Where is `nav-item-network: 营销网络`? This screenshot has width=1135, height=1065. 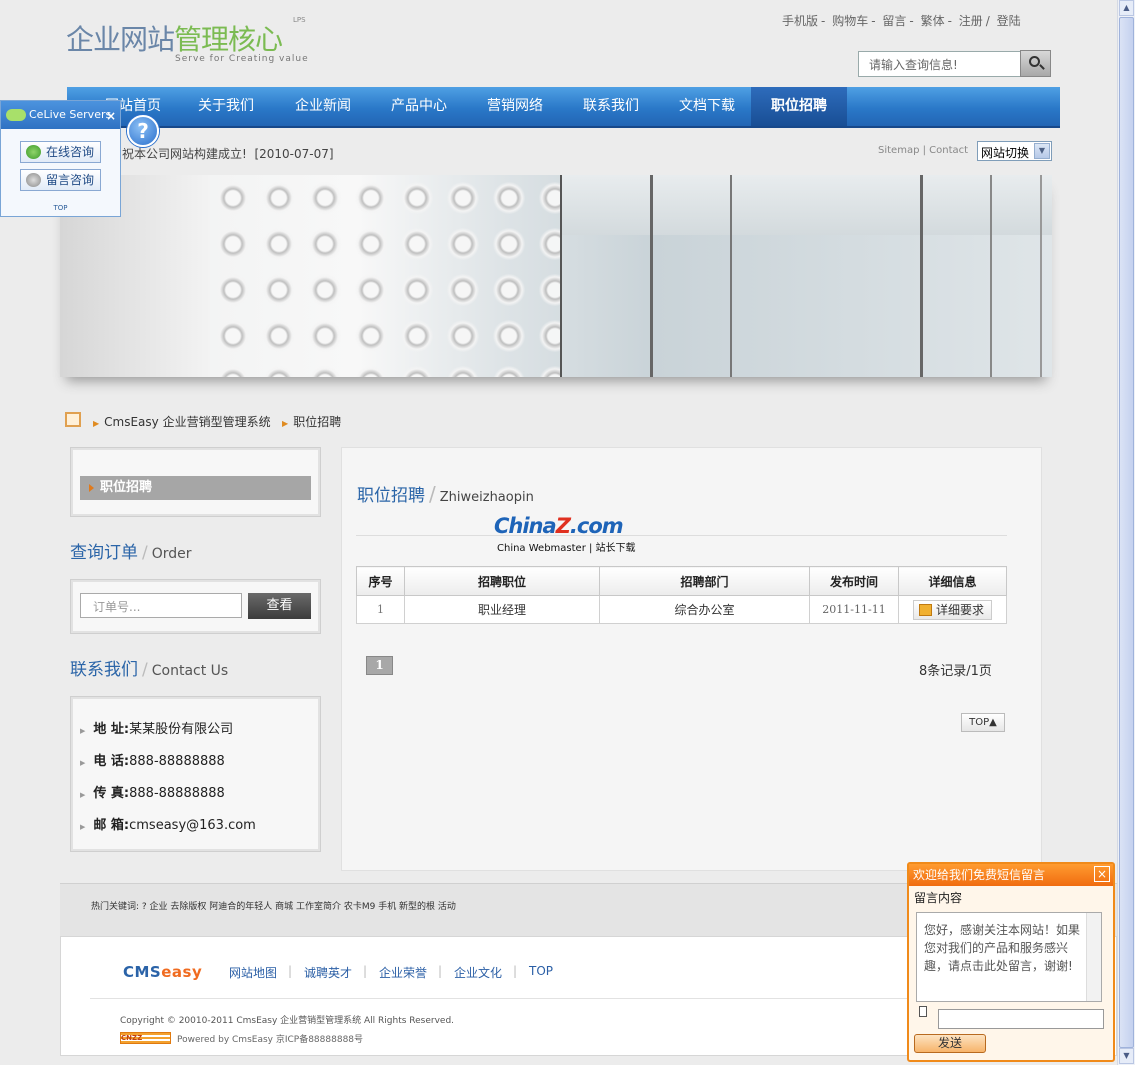
nav-item-network: 营销网络 is located at coordinates (515, 106).